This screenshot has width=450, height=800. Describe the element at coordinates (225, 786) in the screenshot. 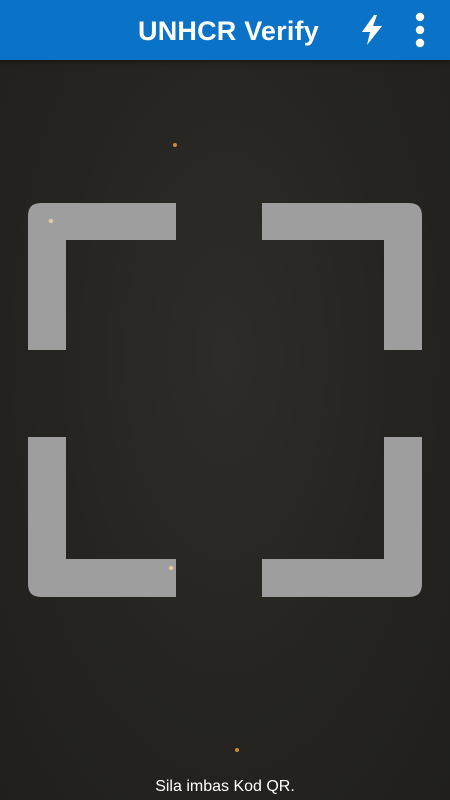

I see `scan-hint-text: Sila imbas Kod QR.` at that location.